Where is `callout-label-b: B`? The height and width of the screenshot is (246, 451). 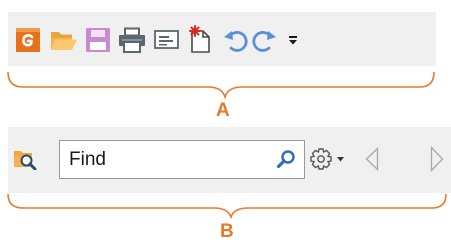 callout-label-b: B is located at coordinates (227, 231).